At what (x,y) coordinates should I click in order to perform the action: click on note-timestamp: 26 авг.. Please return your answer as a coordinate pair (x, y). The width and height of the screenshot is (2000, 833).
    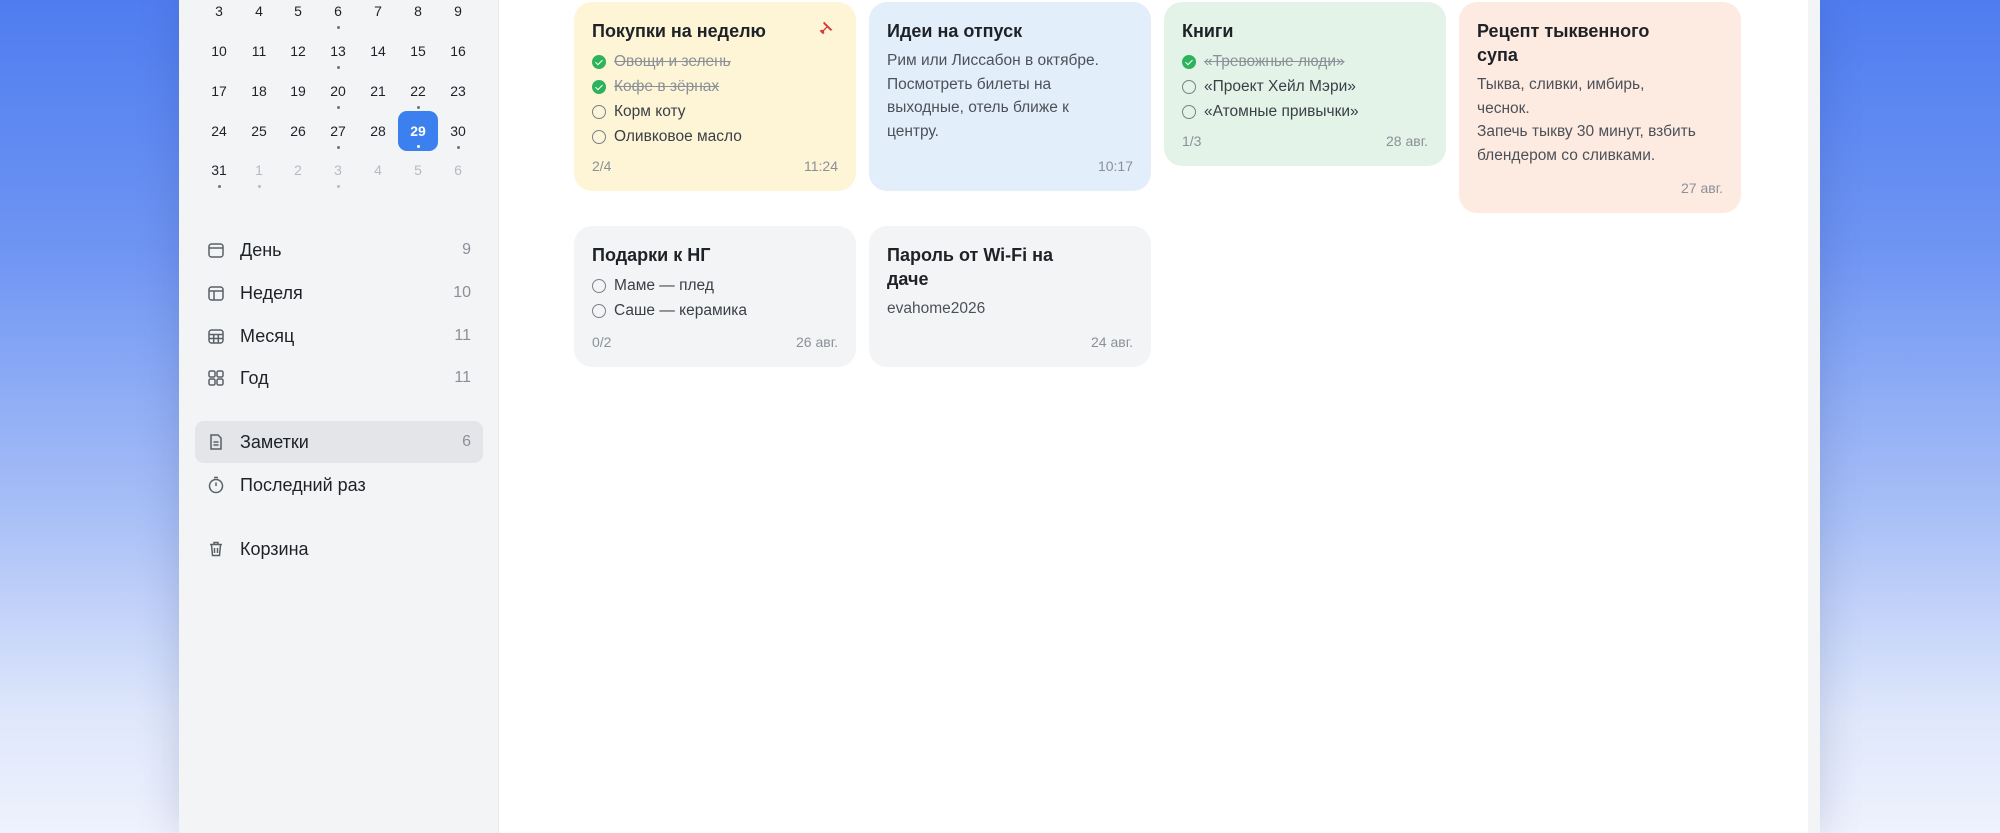
    Looking at the image, I should click on (817, 342).